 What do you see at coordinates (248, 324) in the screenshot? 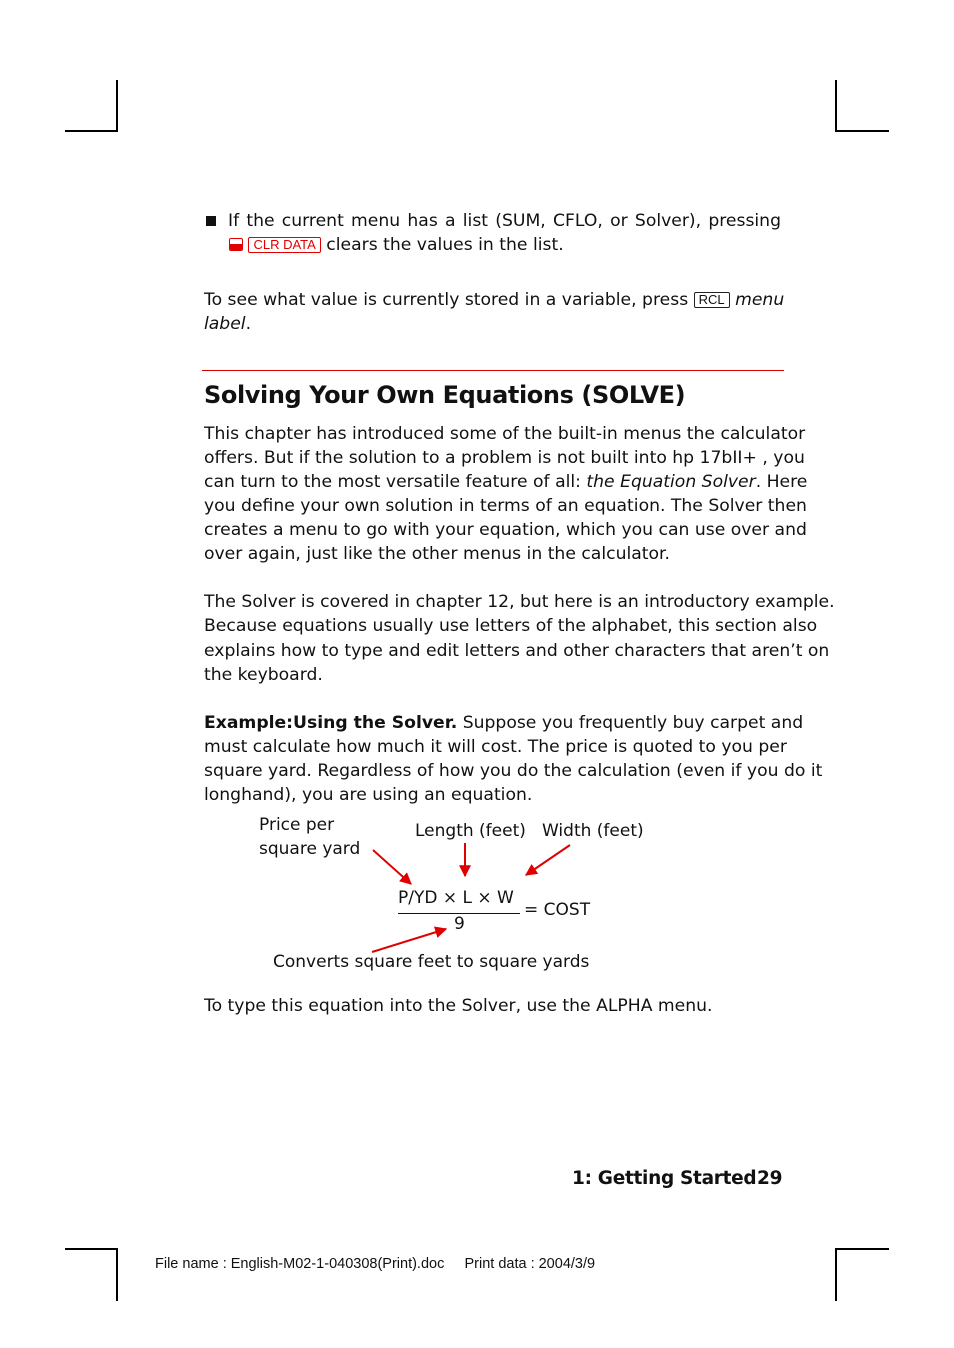
I see `rcl-para-period: .` at bounding box center [248, 324].